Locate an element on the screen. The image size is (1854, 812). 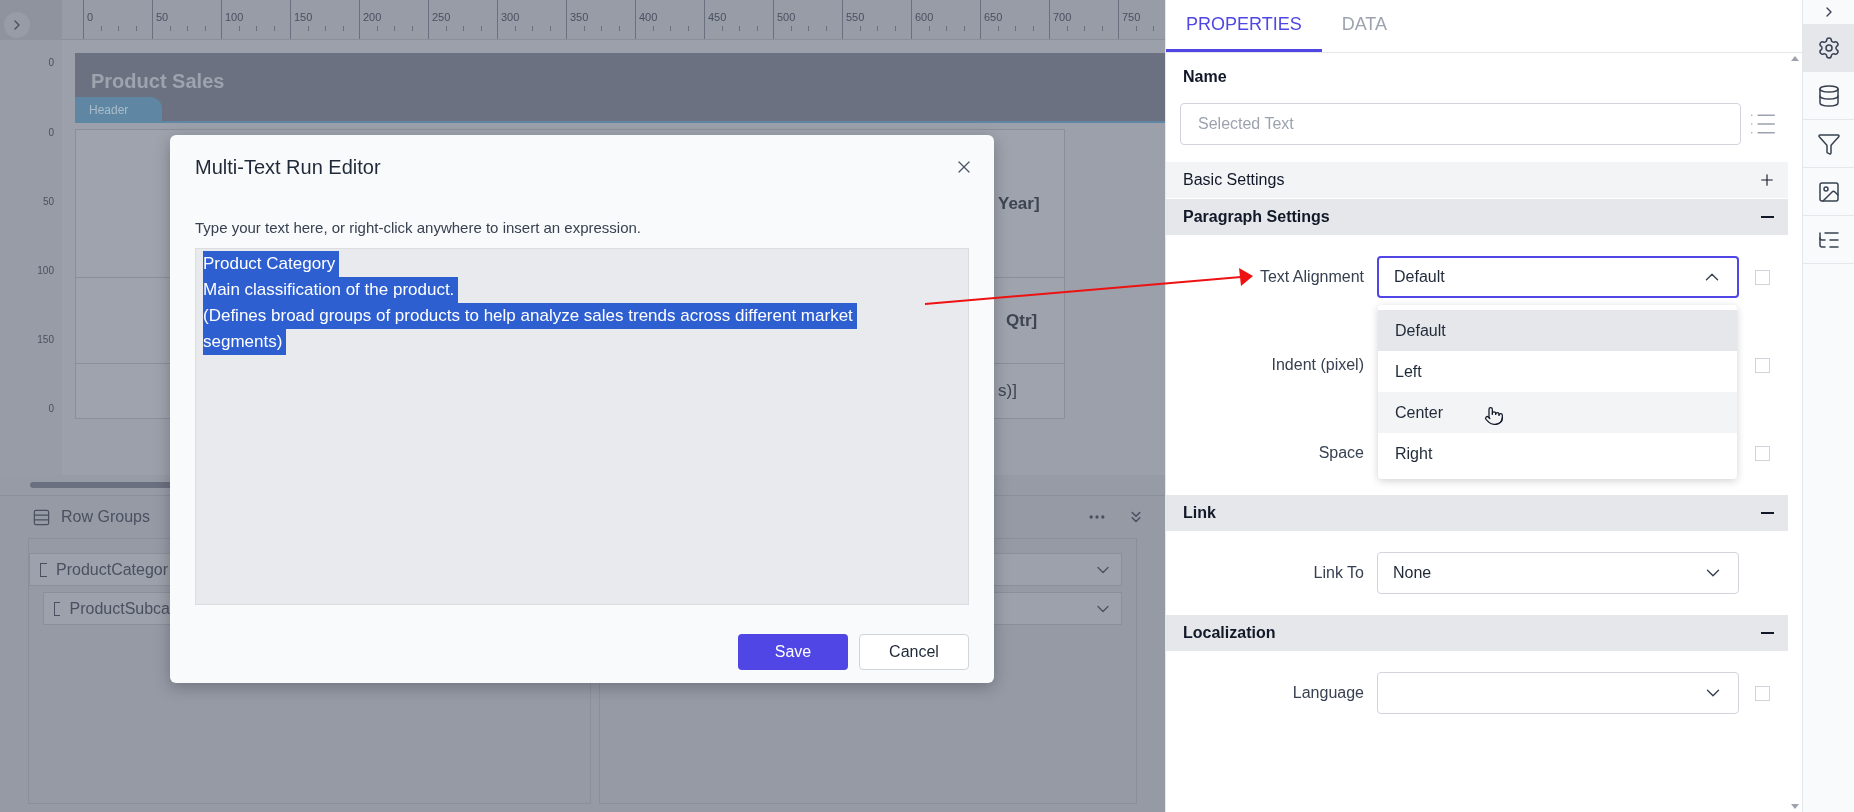
ruler-number: 450 is located at coordinates (717, 17).